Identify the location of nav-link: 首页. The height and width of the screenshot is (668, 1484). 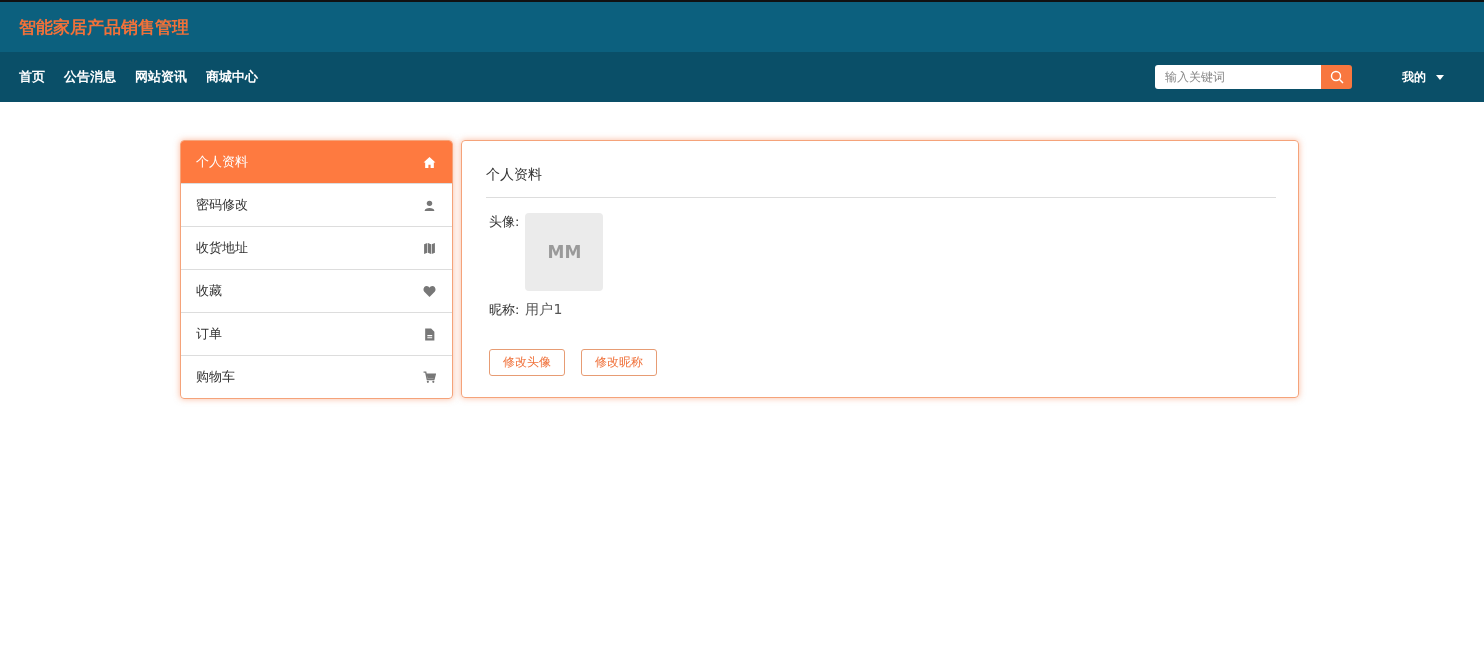
(32, 77).